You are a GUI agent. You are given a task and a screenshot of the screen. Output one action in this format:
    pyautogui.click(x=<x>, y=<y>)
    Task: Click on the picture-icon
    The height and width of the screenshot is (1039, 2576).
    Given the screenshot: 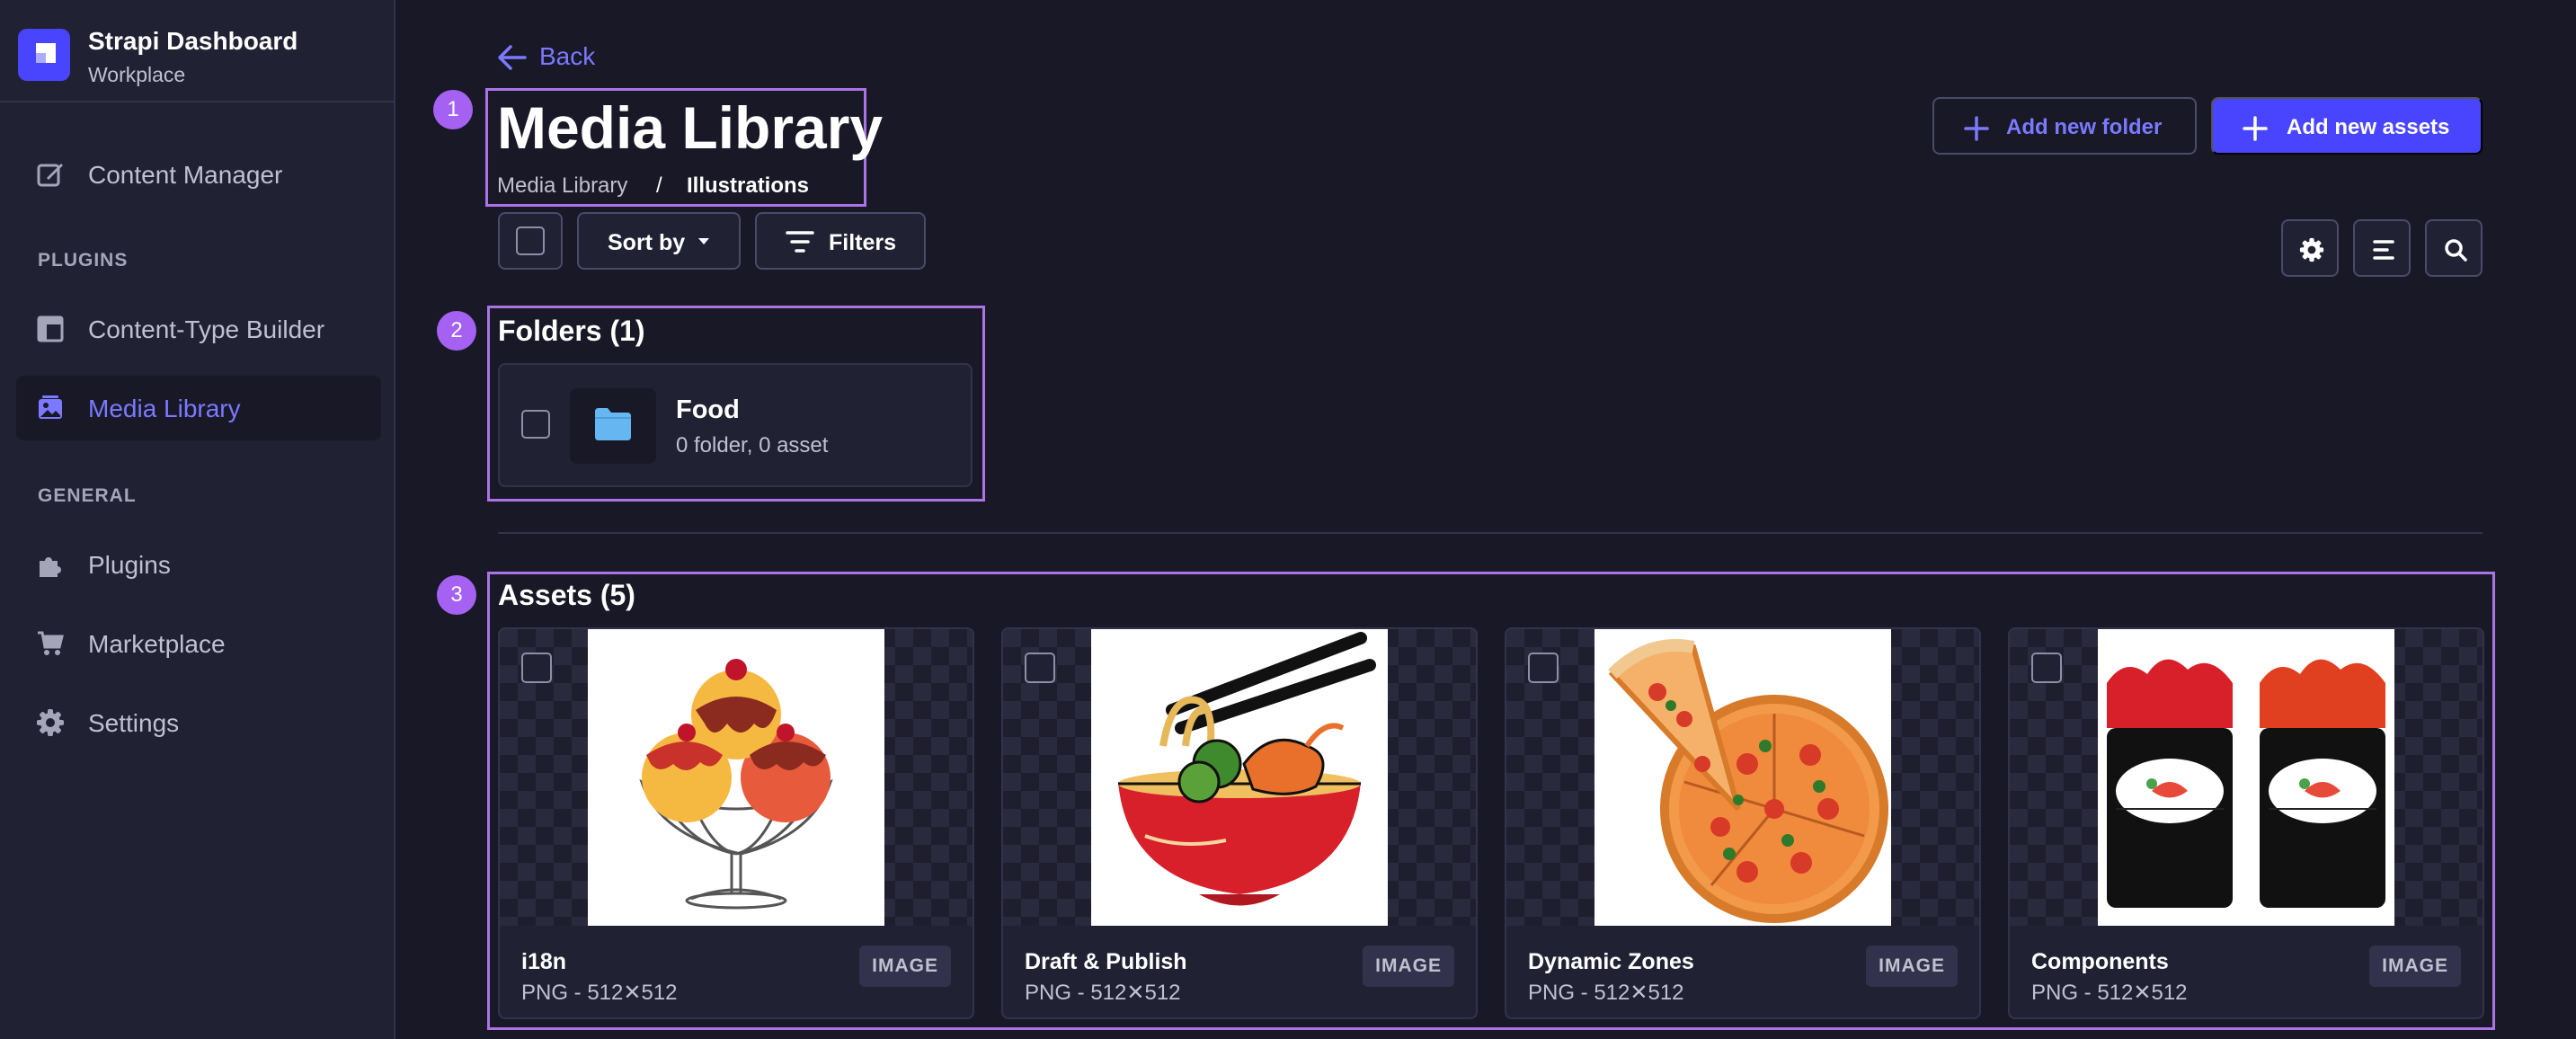 What is the action you would take?
    pyautogui.click(x=50, y=407)
    